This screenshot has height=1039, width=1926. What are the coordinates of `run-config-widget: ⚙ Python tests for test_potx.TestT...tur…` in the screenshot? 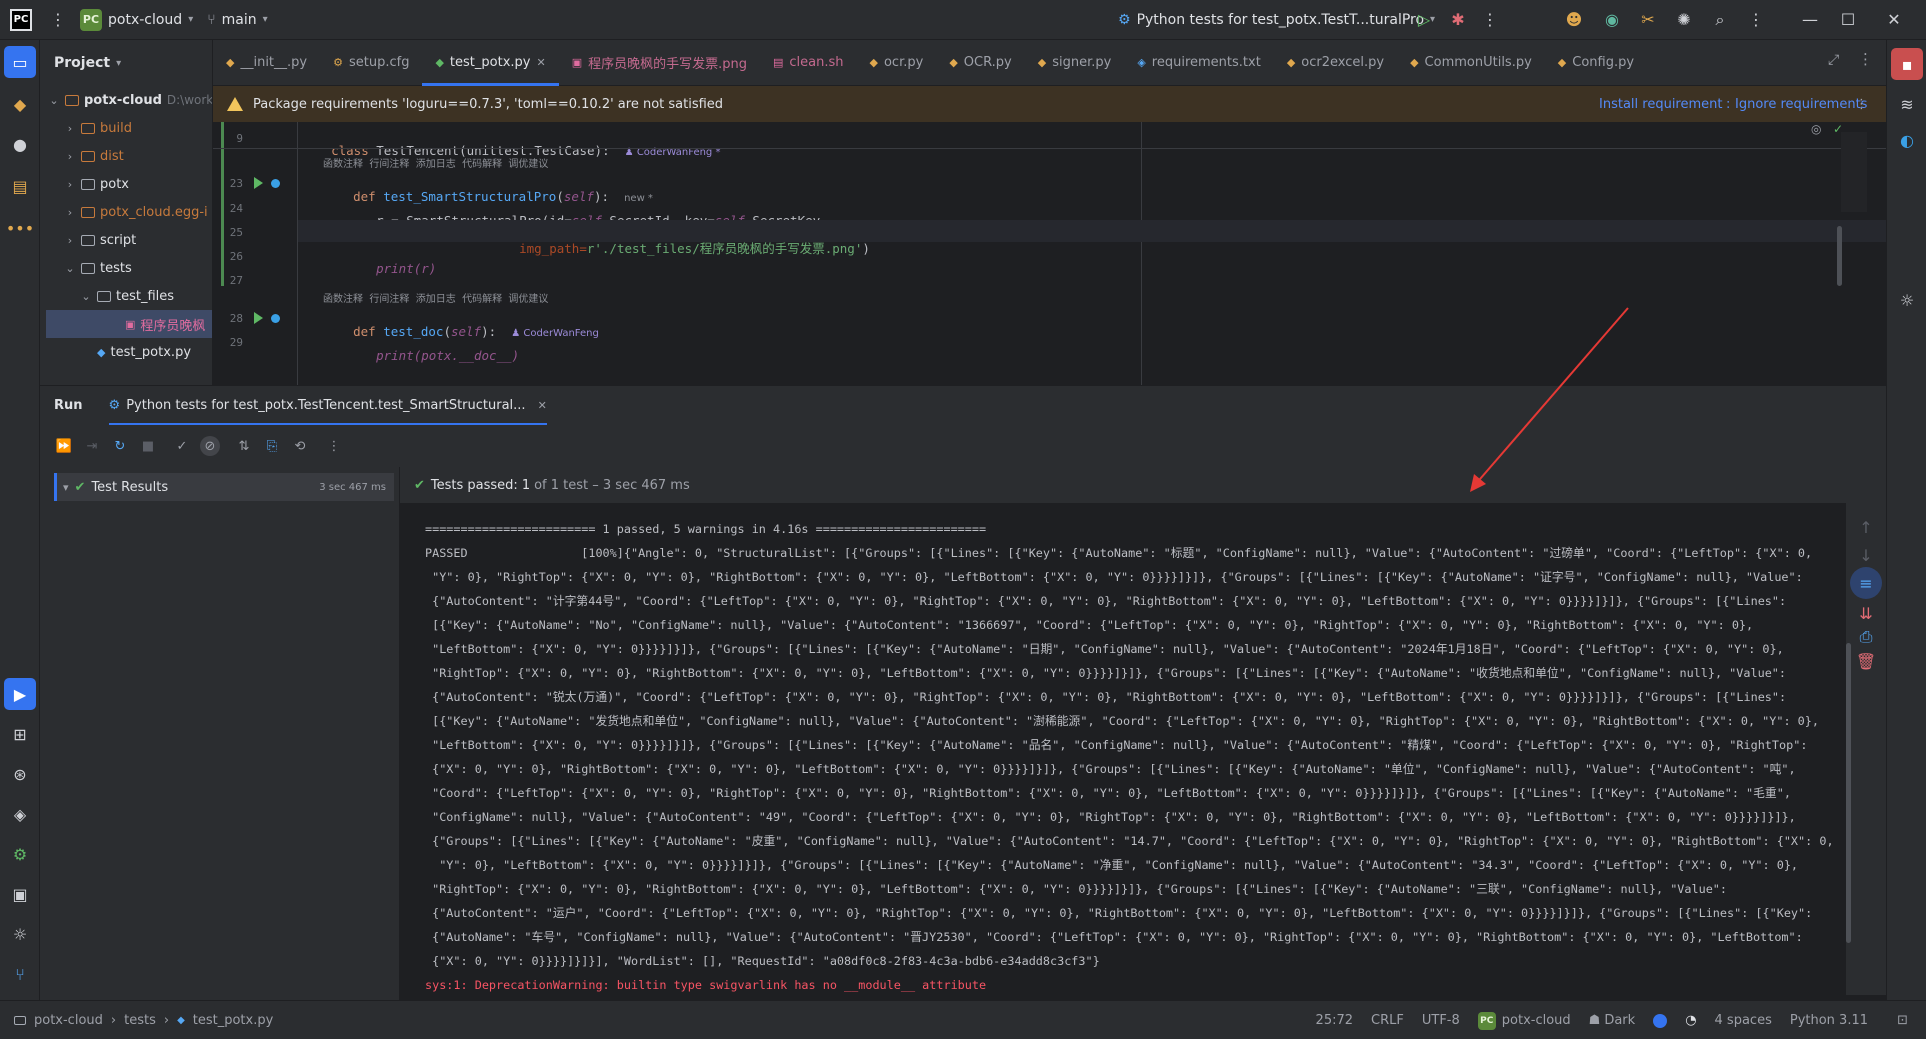 It's located at (1276, 20).